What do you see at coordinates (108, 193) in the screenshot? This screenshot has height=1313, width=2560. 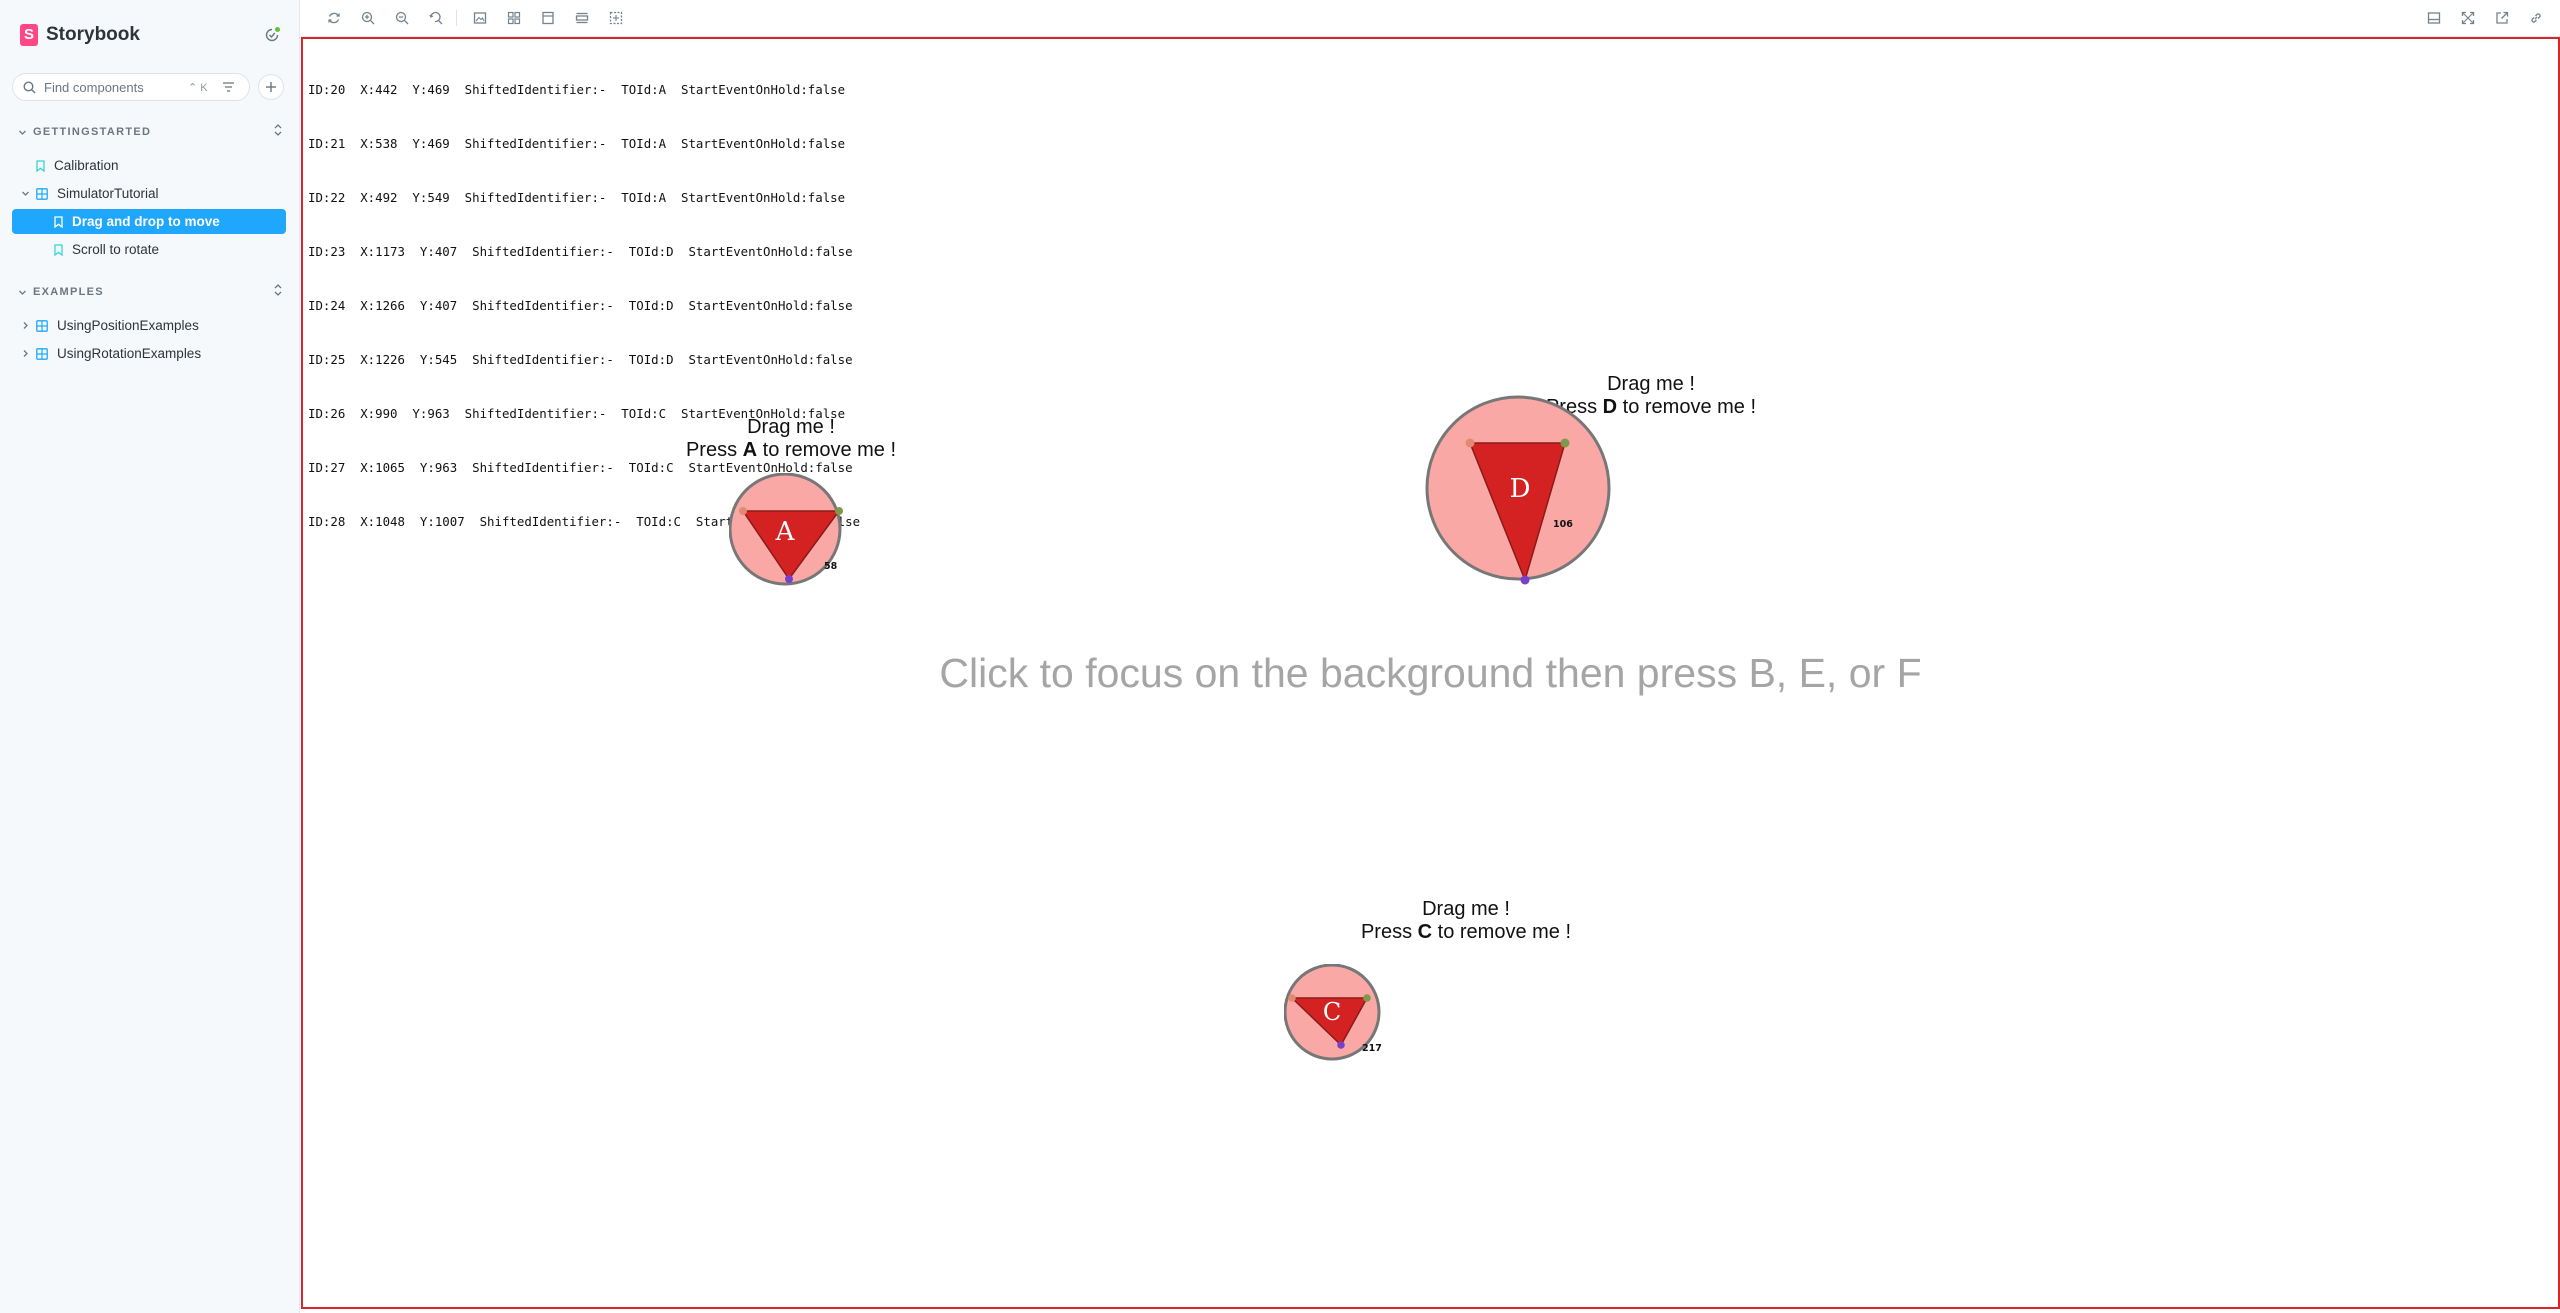 I see `sidebar-item-label: SimulatorTutorial` at bounding box center [108, 193].